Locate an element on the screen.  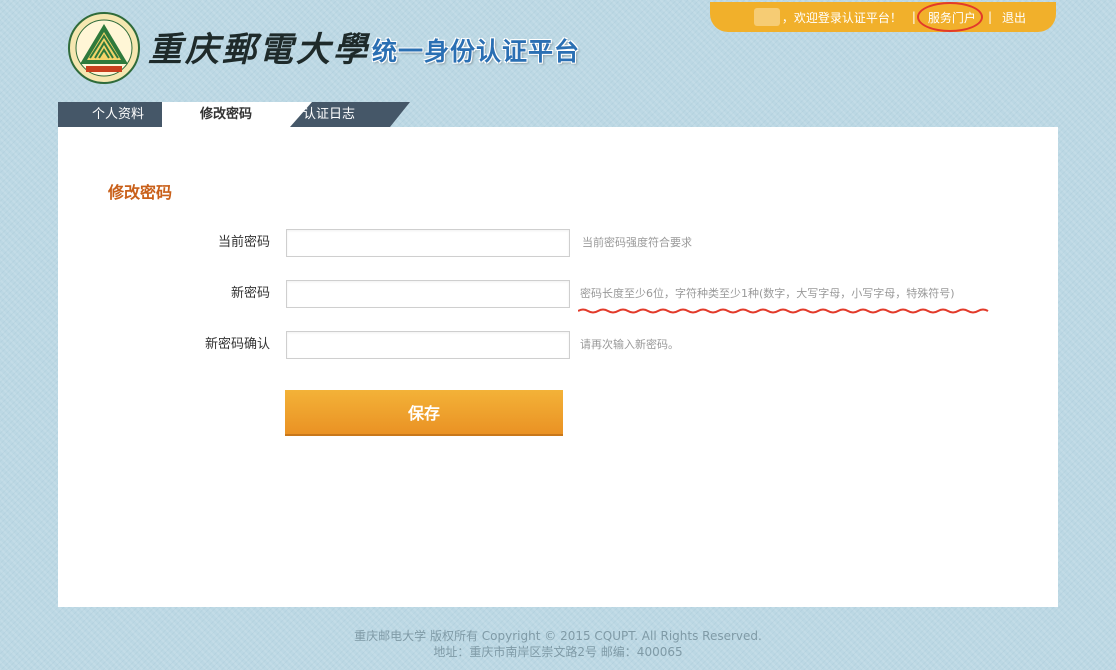
tab-label: 个人资料 is located at coordinates (117, 114).